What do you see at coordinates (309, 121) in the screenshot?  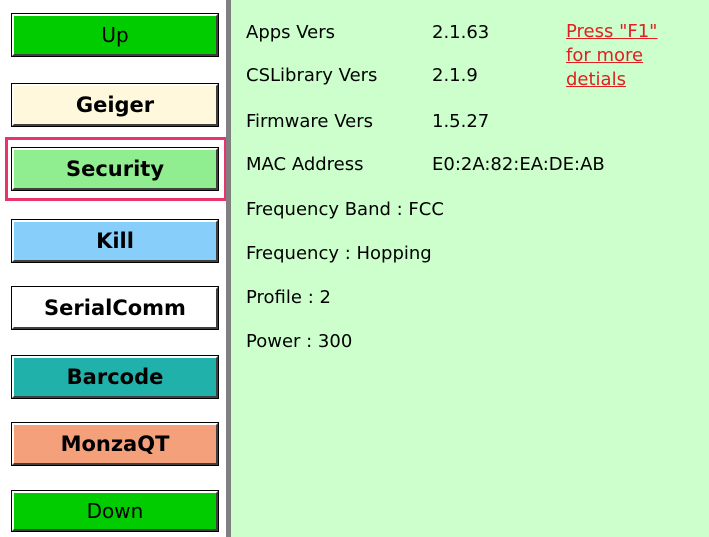 I see `firmware-version-label: Firmware Vers` at bounding box center [309, 121].